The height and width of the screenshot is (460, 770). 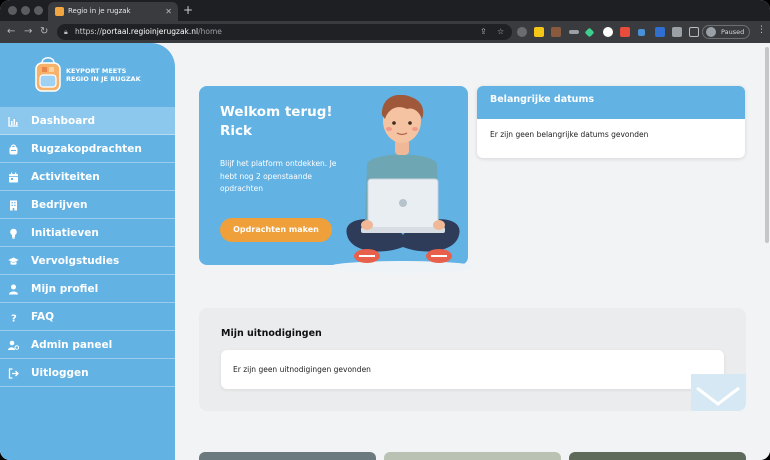 I want to click on user-icon, so click(x=13, y=289).